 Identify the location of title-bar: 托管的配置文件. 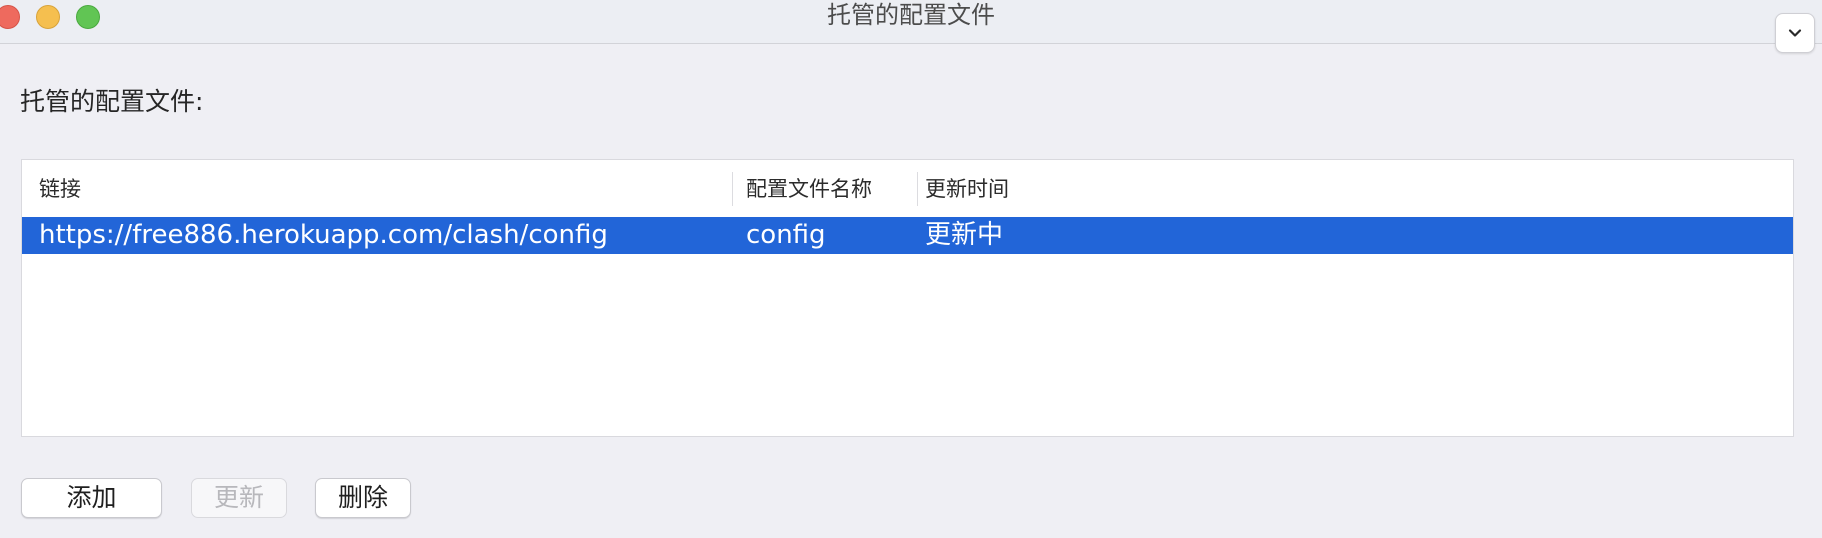
(911, 22).